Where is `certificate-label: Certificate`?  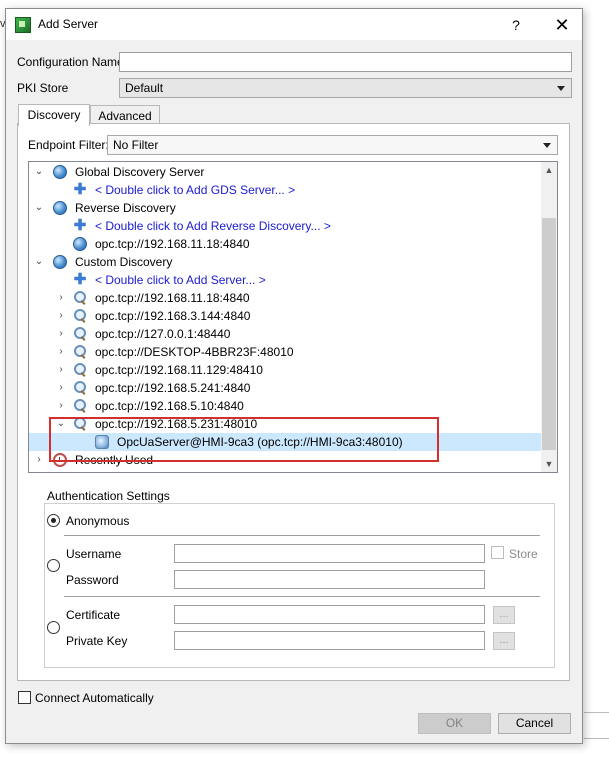
certificate-label: Certificate is located at coordinates (93, 615).